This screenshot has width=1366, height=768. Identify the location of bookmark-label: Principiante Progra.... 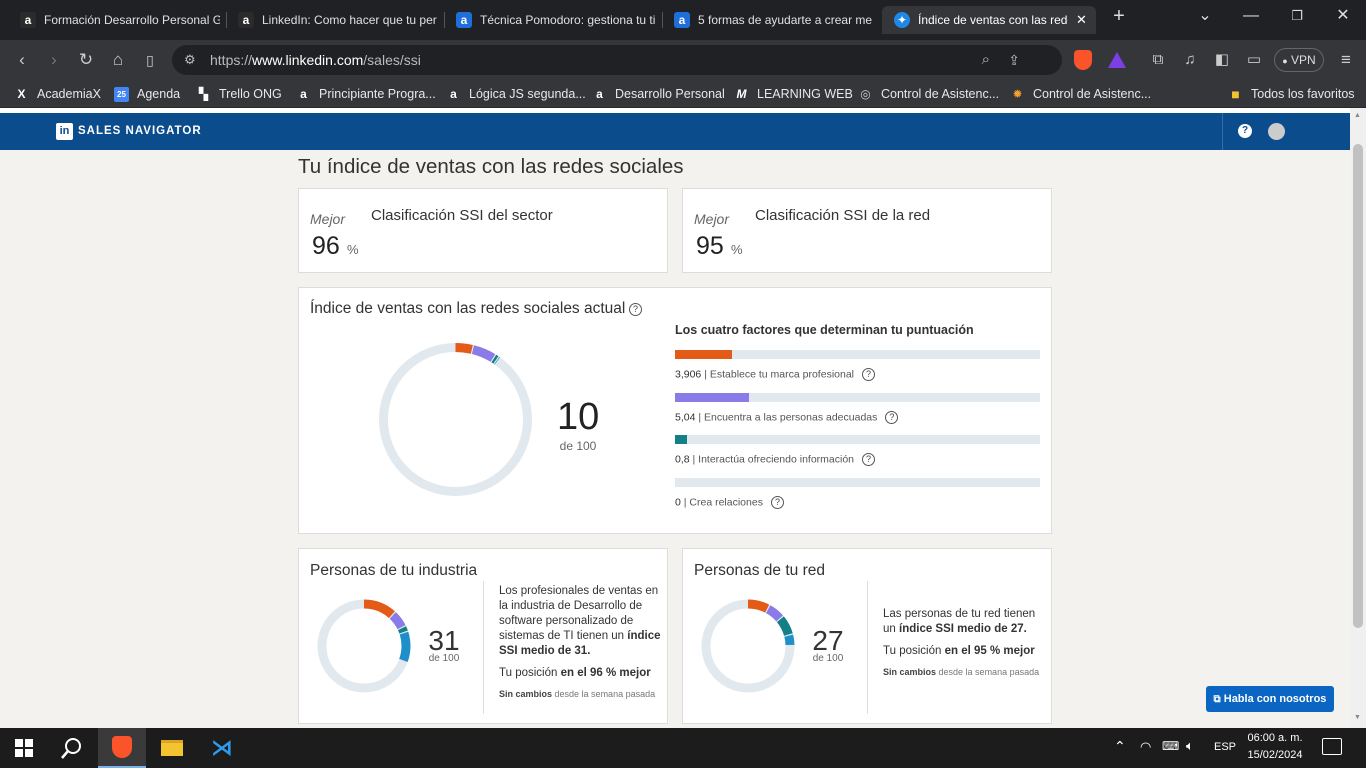
(377, 94).